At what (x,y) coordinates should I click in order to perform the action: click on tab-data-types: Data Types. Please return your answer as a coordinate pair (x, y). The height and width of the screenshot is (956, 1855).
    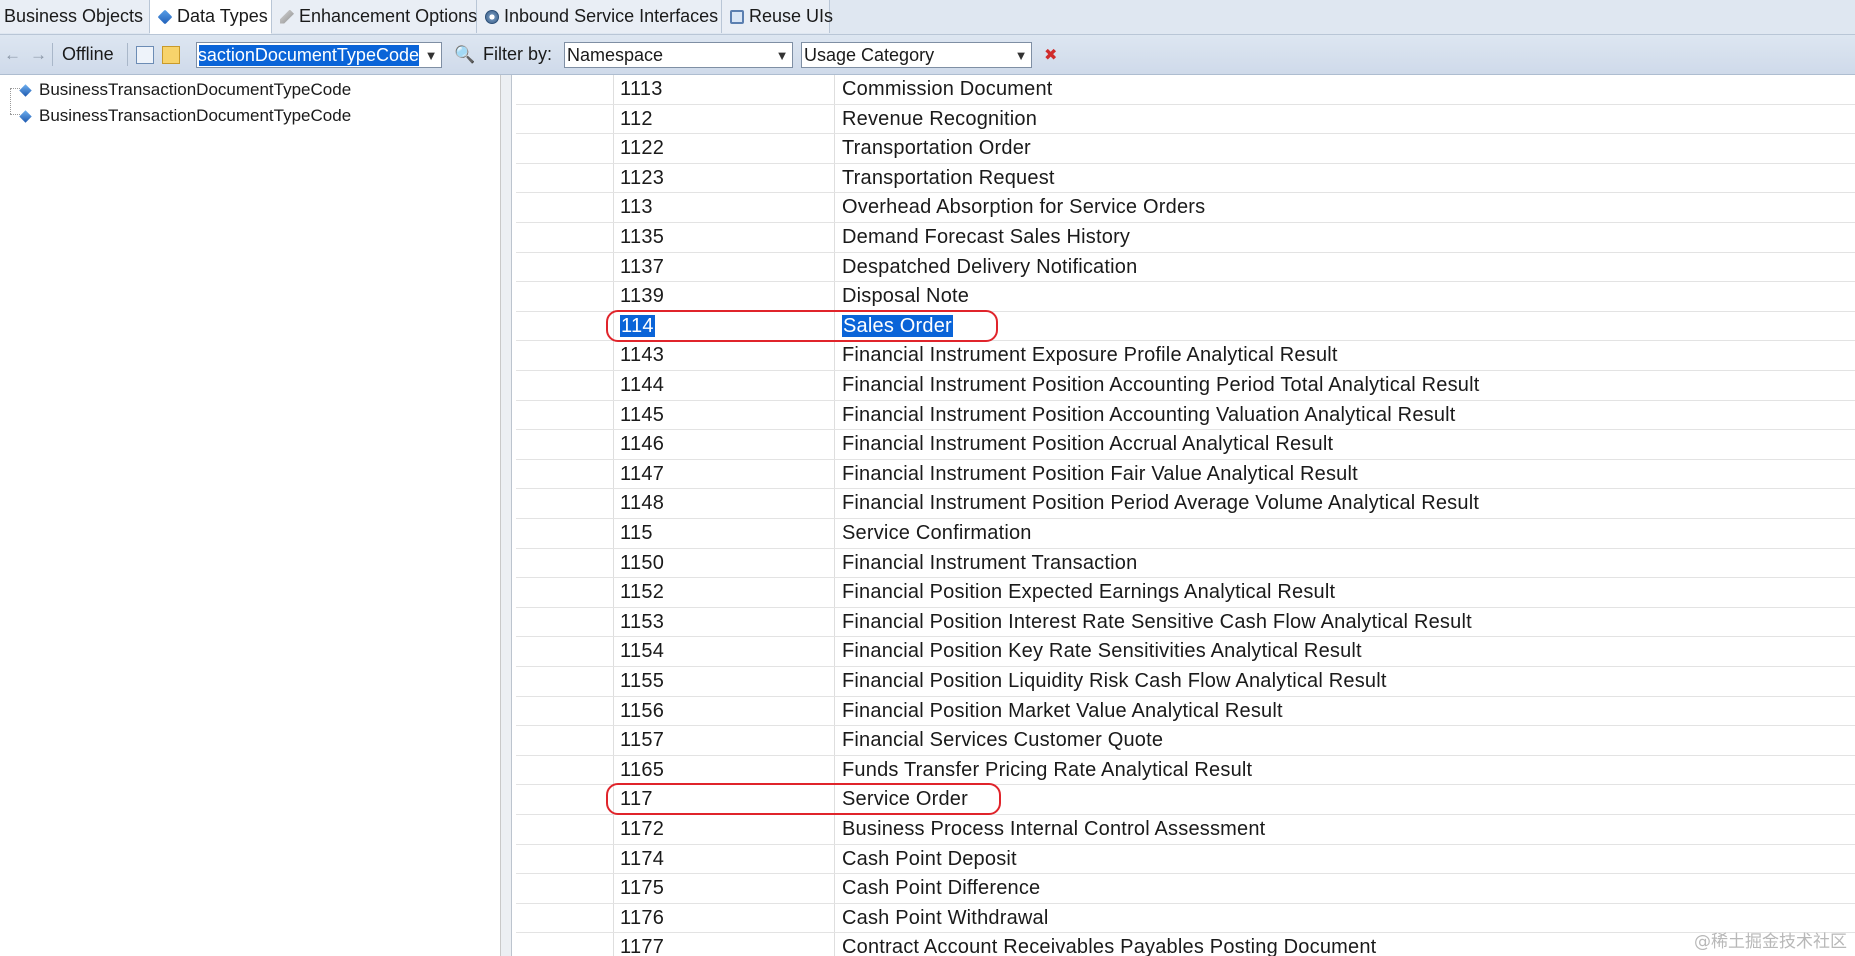
    Looking at the image, I should click on (211, 17).